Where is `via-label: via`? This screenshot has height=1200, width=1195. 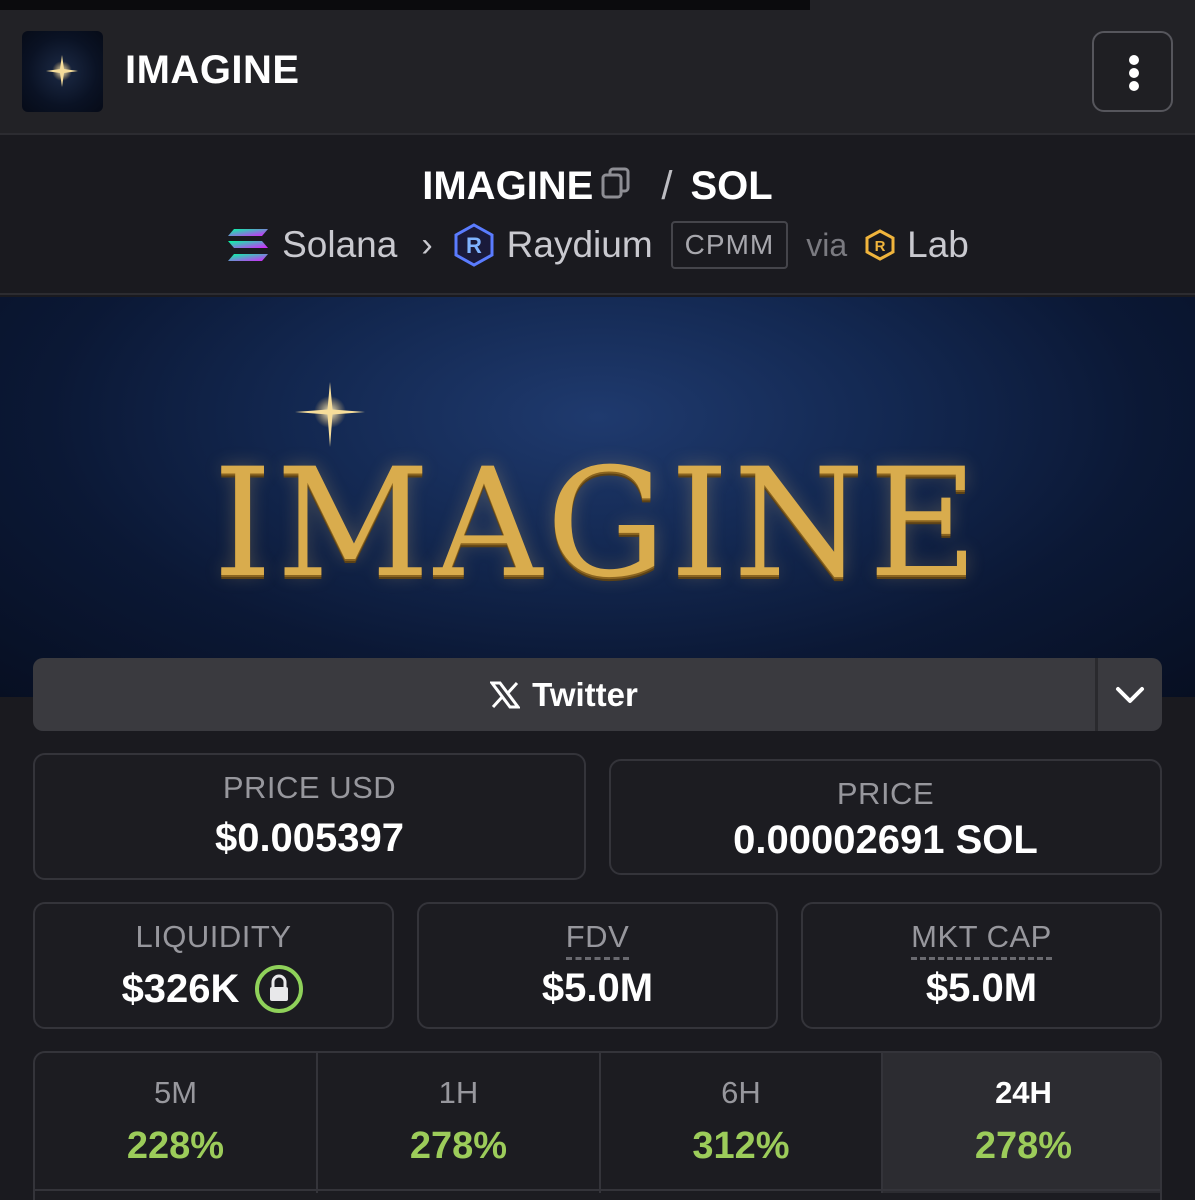 via-label: via is located at coordinates (827, 244).